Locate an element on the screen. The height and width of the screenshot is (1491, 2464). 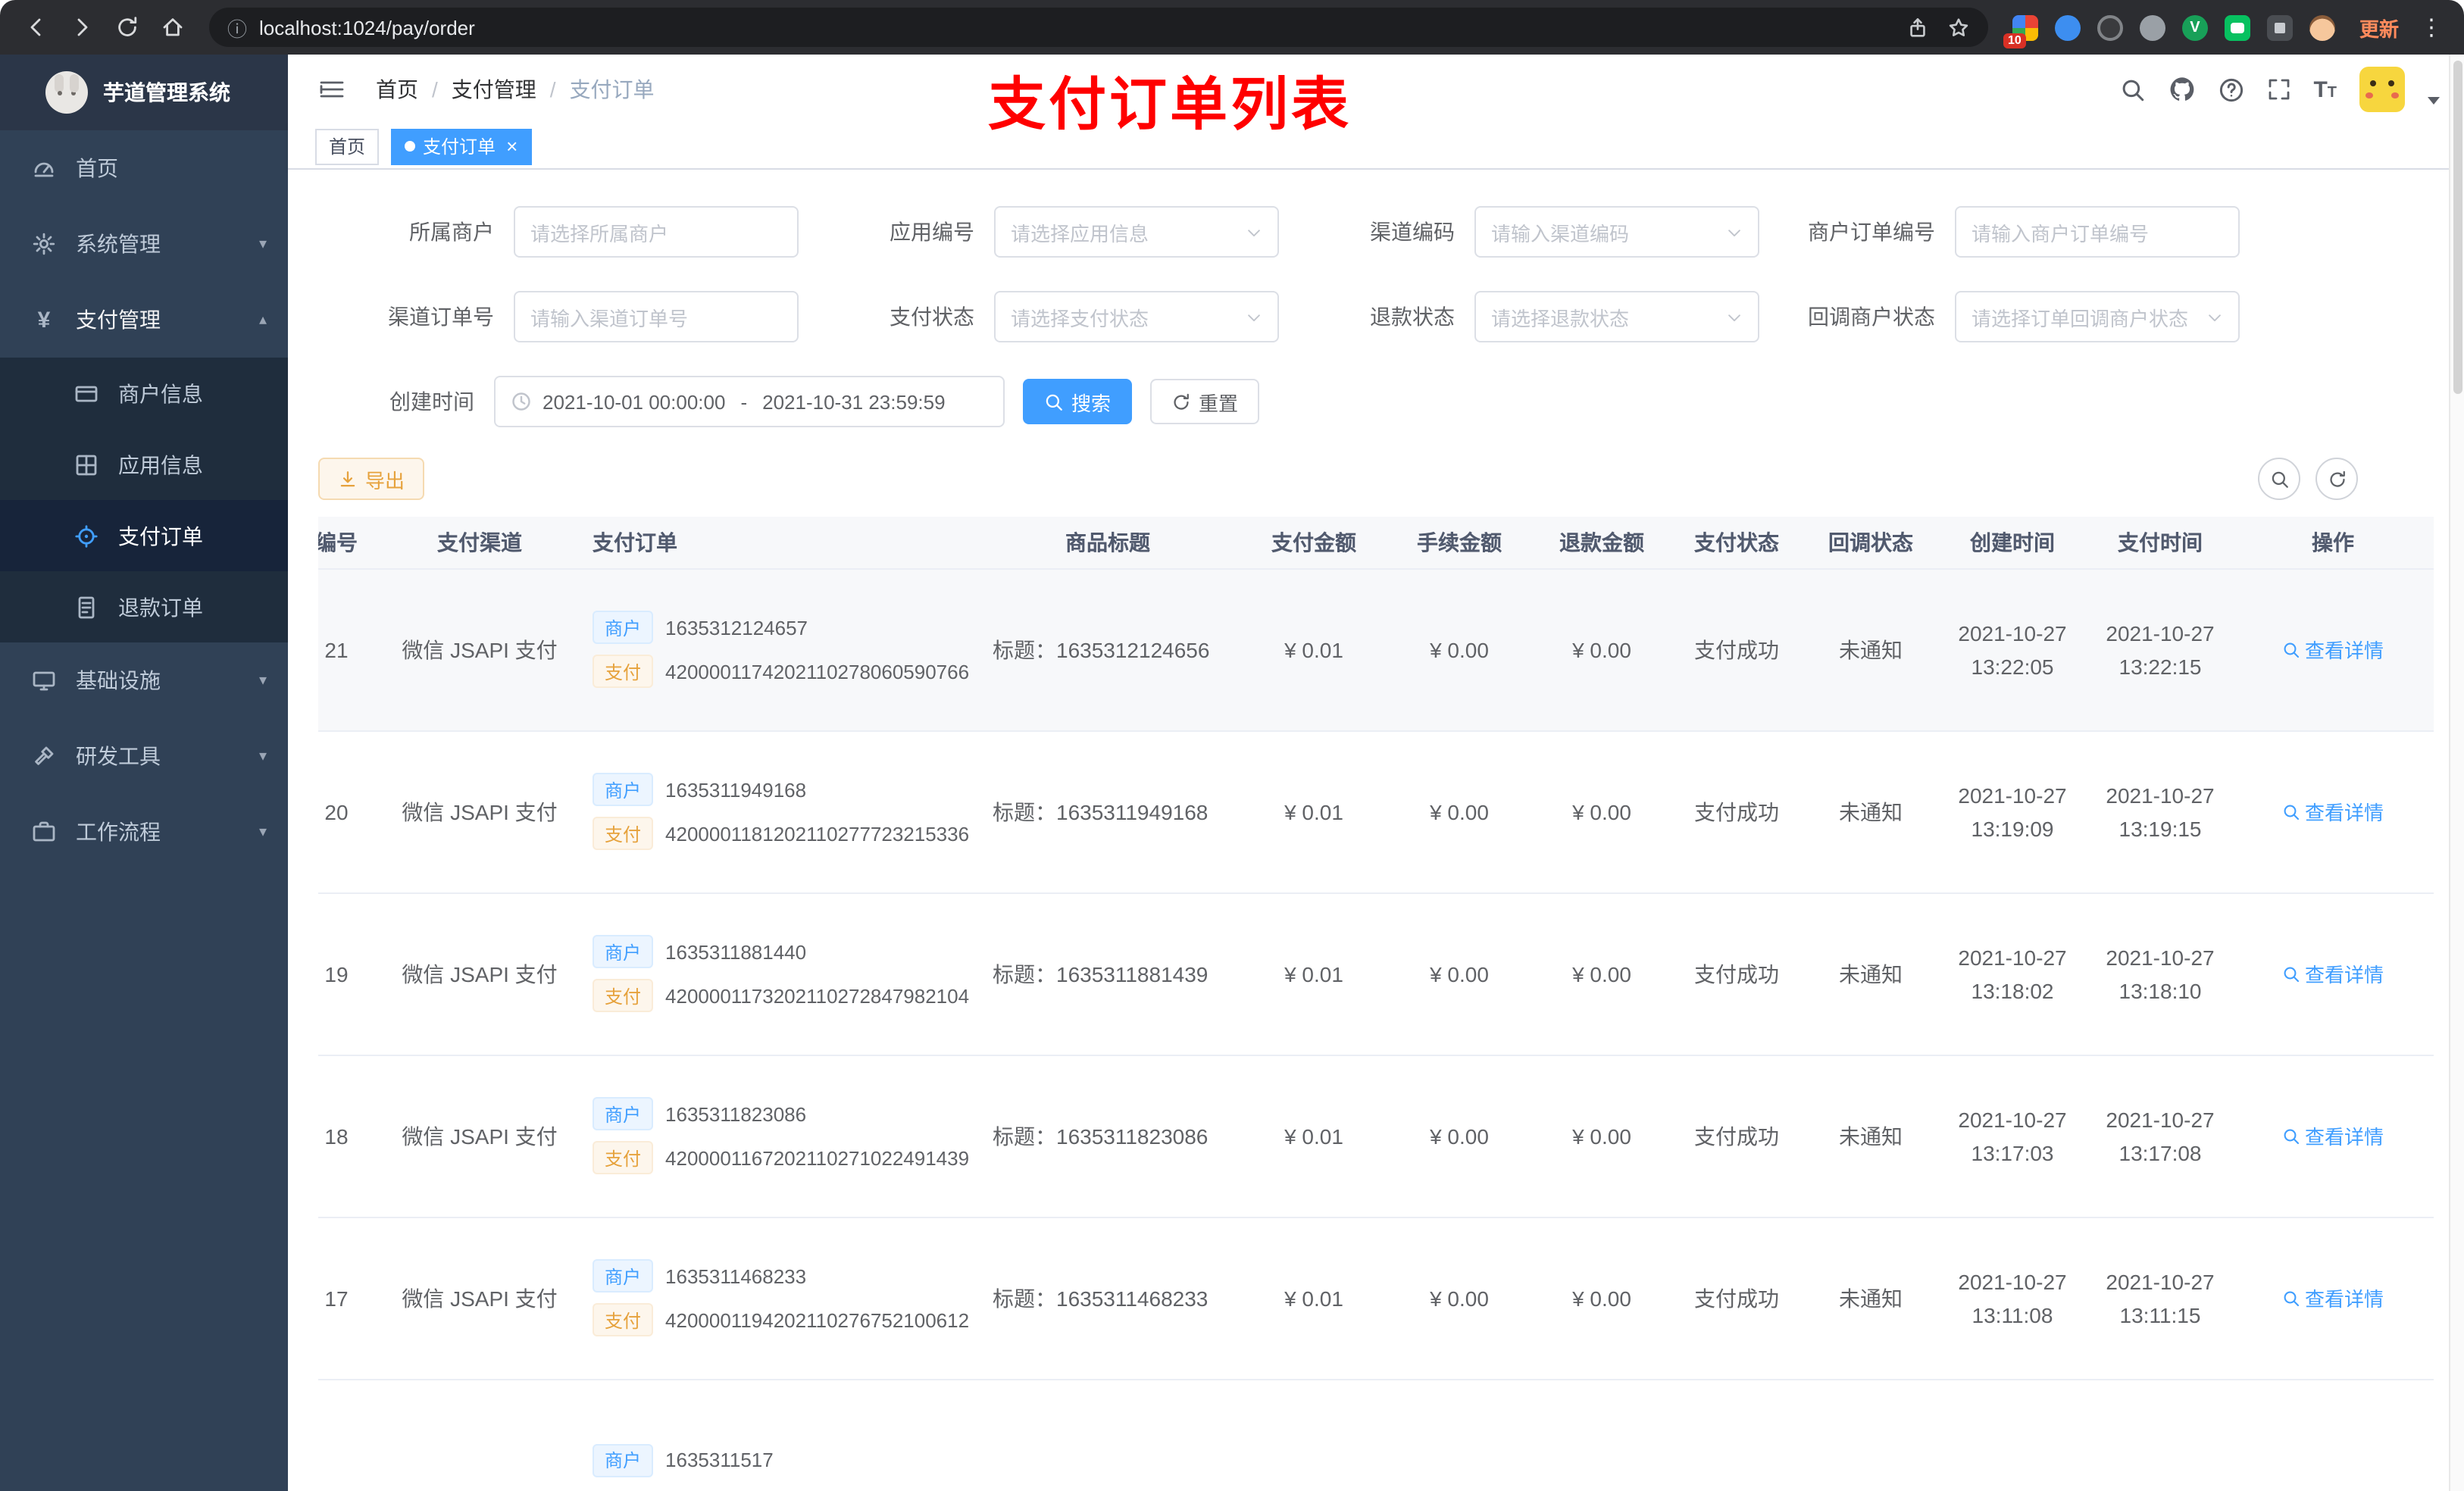
caret-down-icon is located at coordinates (2434, 100).